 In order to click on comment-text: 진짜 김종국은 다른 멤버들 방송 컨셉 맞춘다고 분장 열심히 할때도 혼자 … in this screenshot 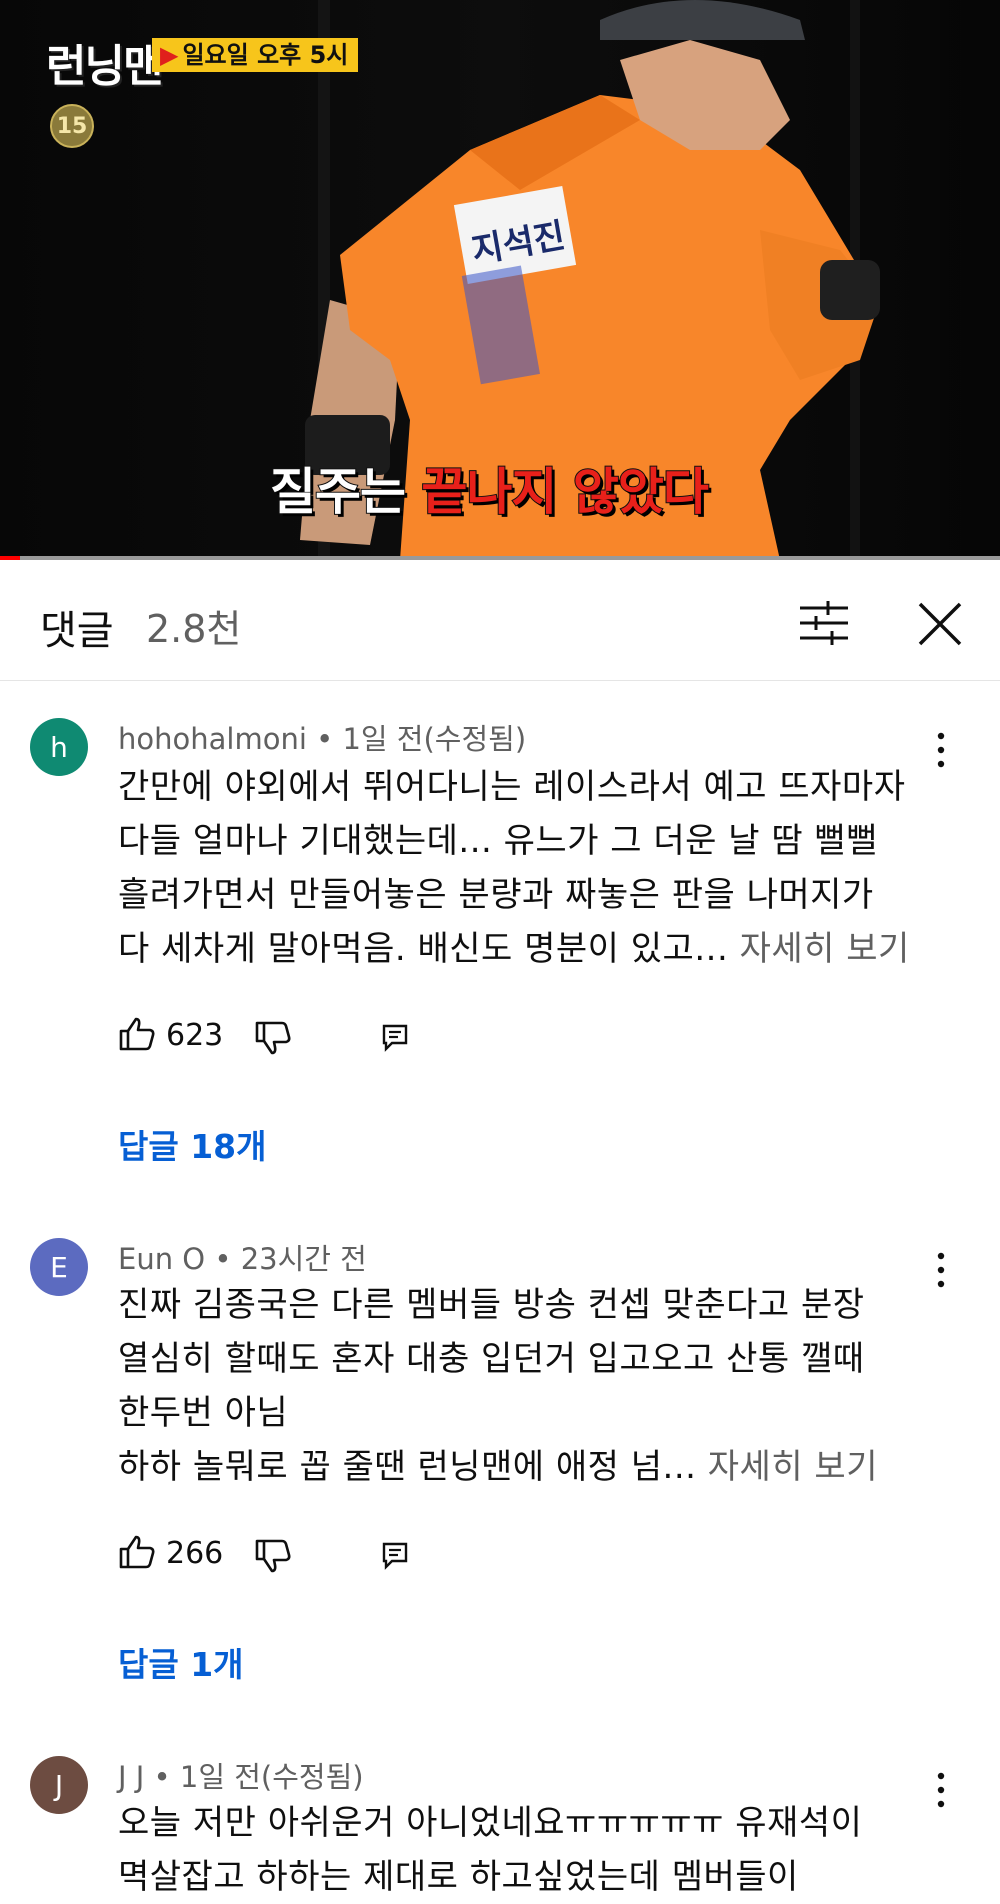, I will do `click(528, 1386)`.